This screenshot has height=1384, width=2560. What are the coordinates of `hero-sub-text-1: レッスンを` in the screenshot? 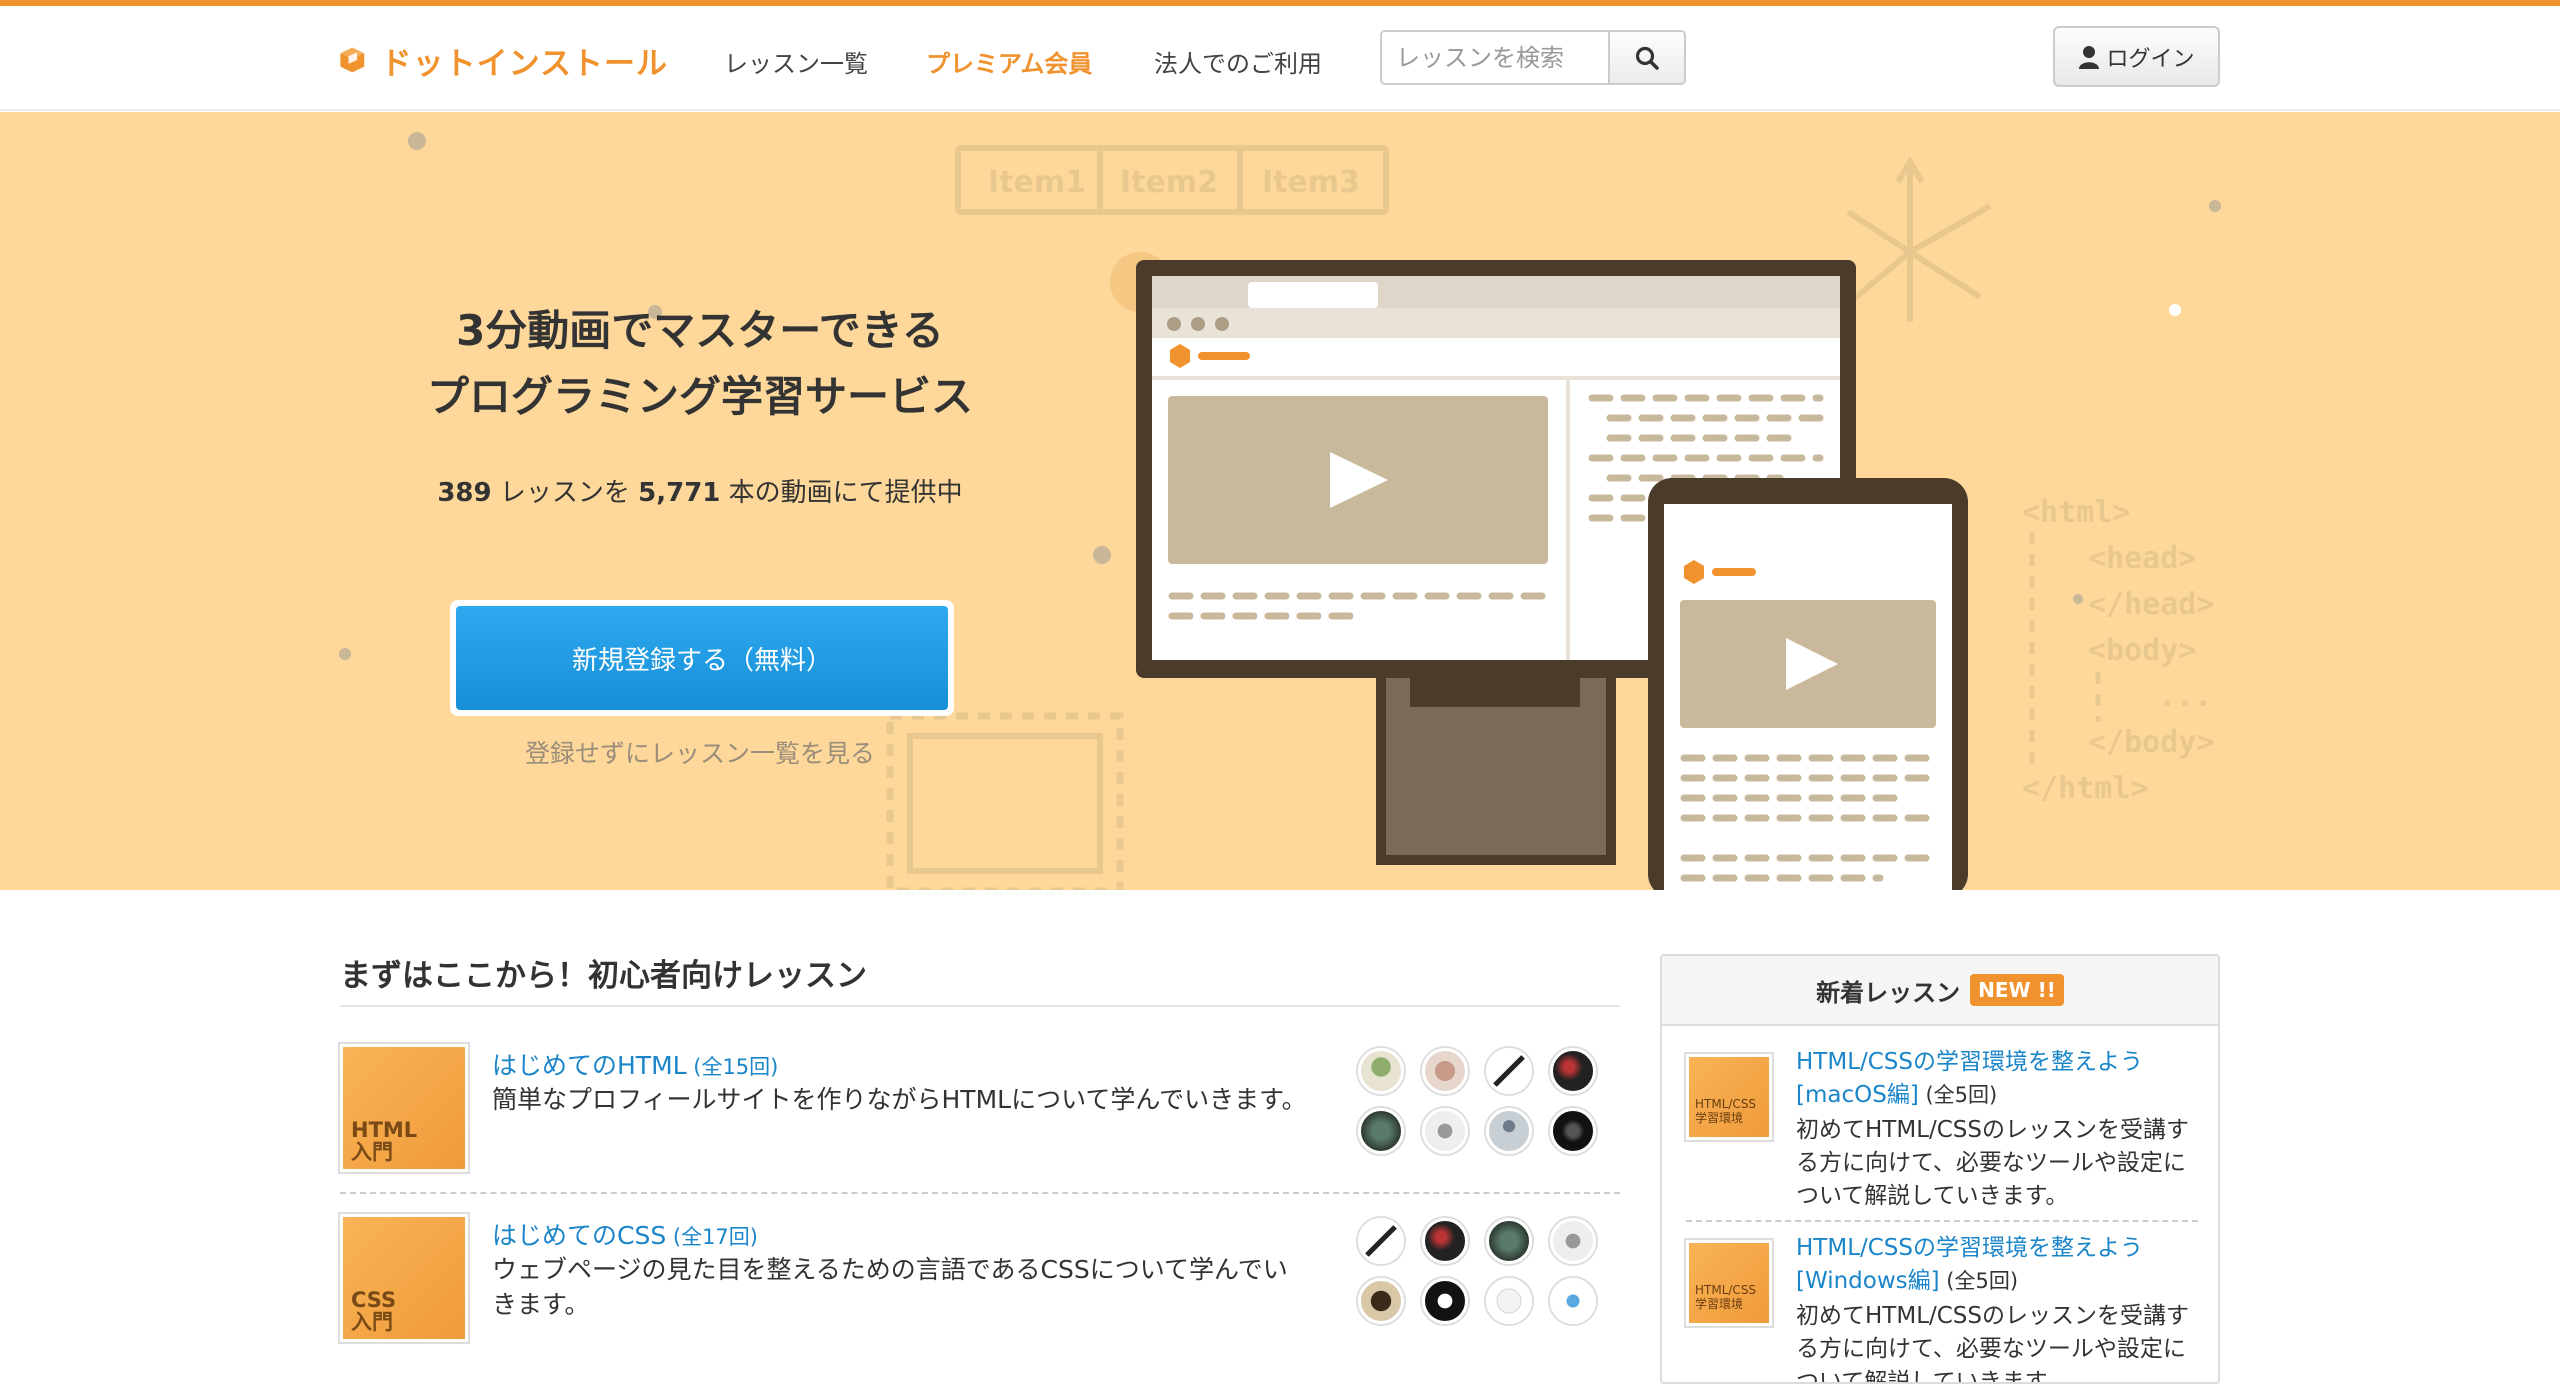 It's located at (565, 493).